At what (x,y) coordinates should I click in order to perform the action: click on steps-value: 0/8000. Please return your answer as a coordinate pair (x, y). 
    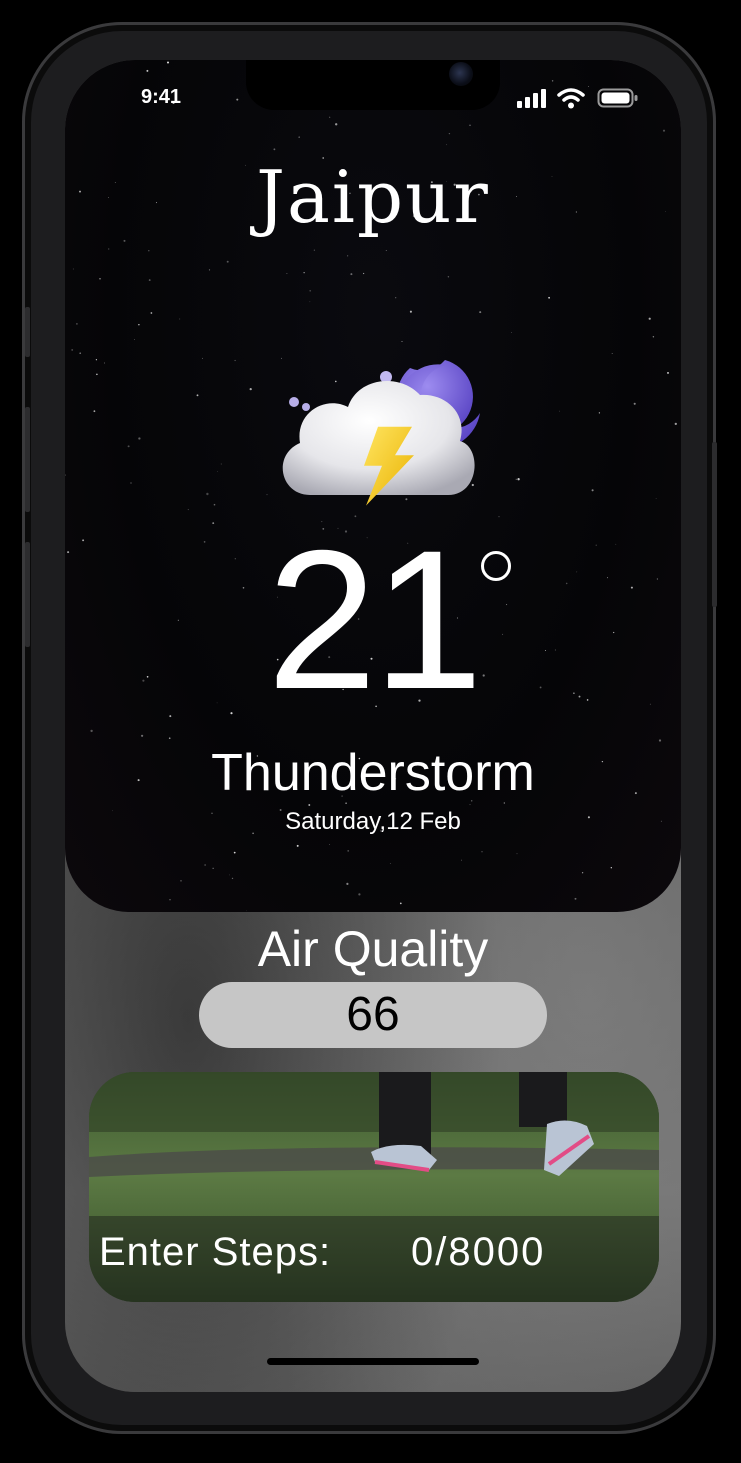
    Looking at the image, I should click on (478, 1252).